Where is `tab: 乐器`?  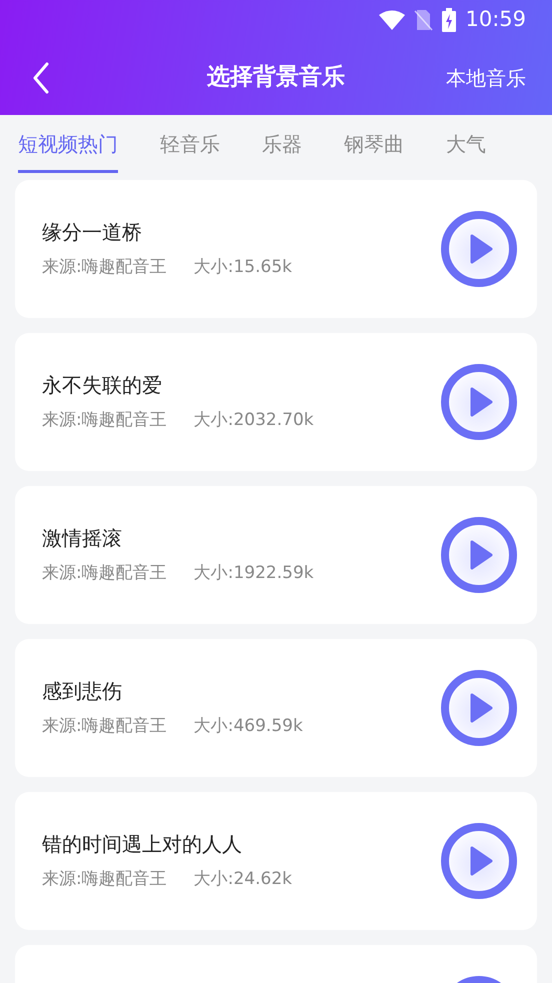 tab: 乐器 is located at coordinates (282, 144).